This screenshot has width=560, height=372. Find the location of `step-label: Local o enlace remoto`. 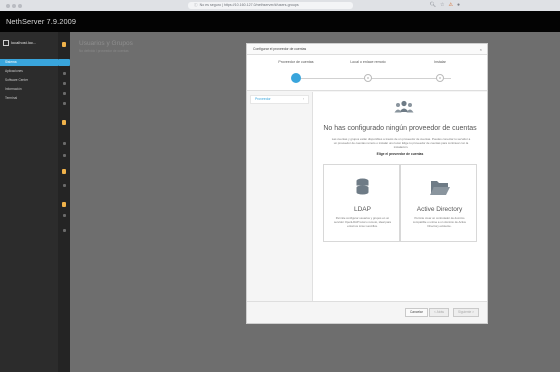

step-label: Local o enlace remoto is located at coordinates (368, 62).